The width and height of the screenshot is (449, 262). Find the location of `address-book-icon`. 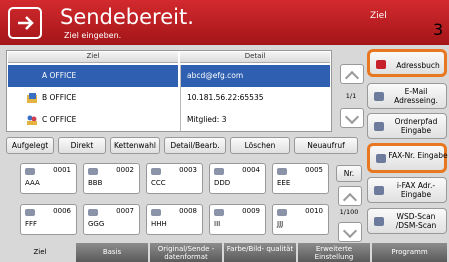

address-book-icon is located at coordinates (381, 64).